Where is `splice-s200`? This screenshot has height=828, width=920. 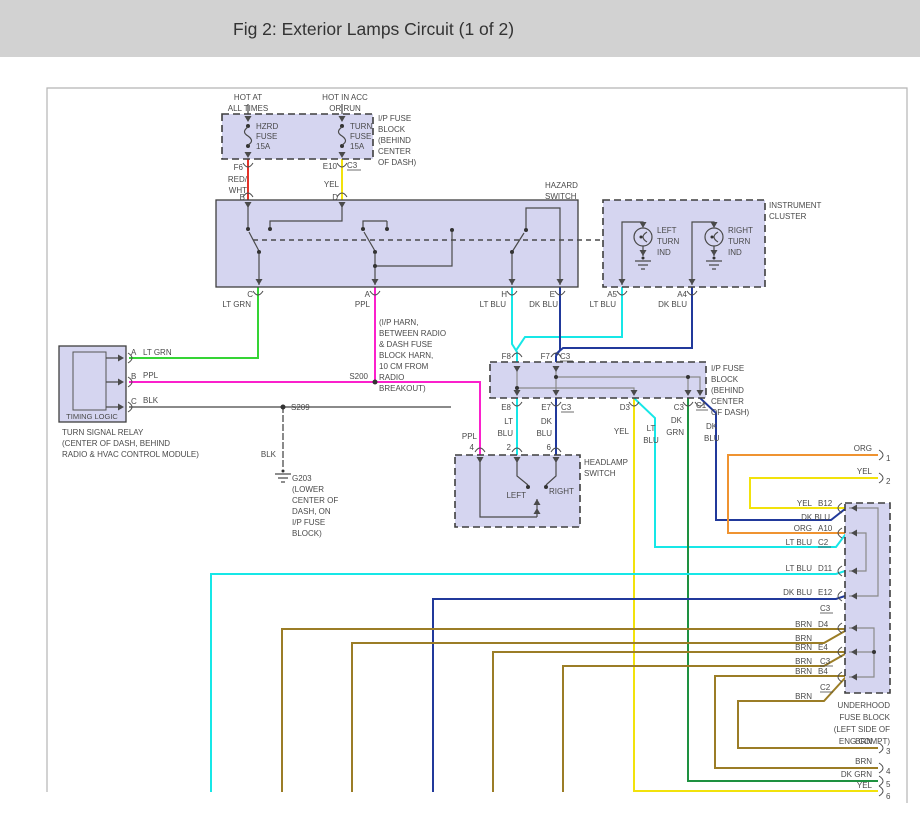
splice-s200 is located at coordinates (375, 382).